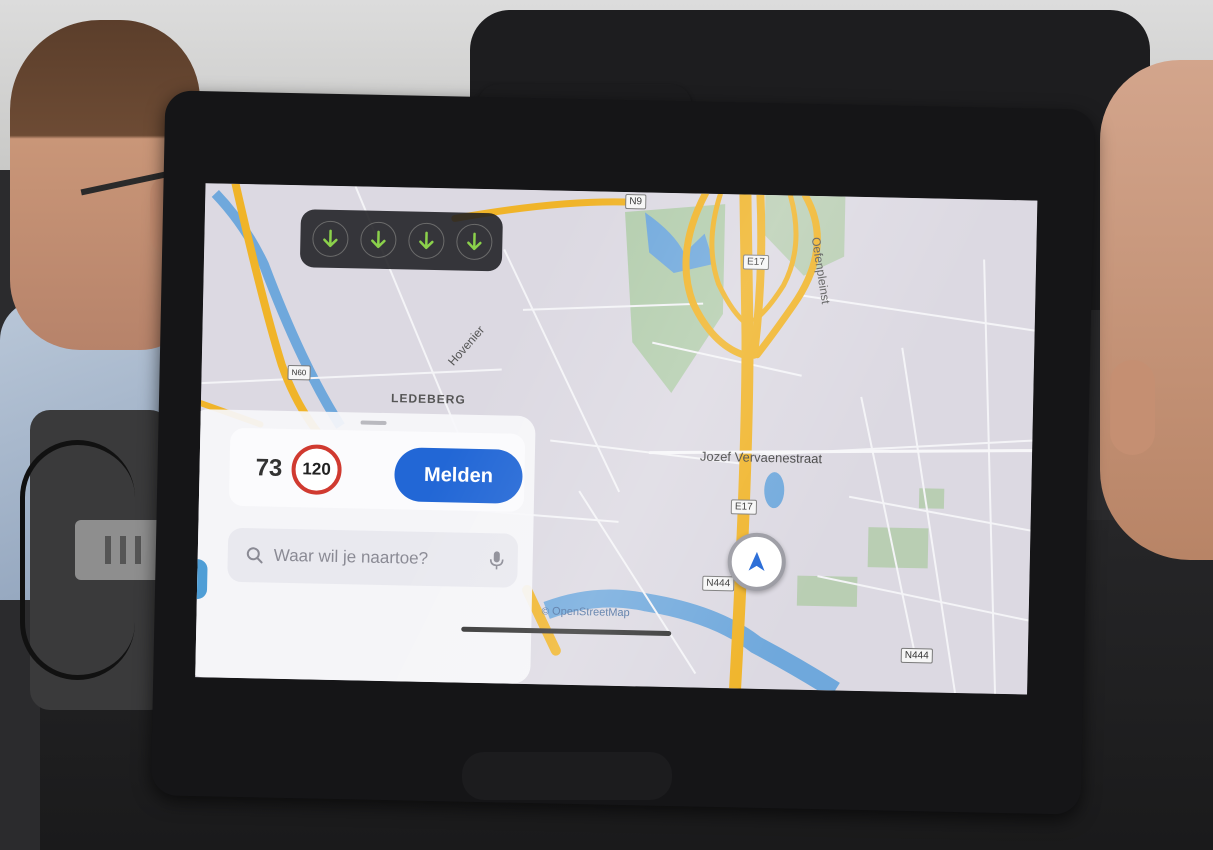 The height and width of the screenshot is (850, 1213). I want to click on current-speed: 73, so click(269, 468).